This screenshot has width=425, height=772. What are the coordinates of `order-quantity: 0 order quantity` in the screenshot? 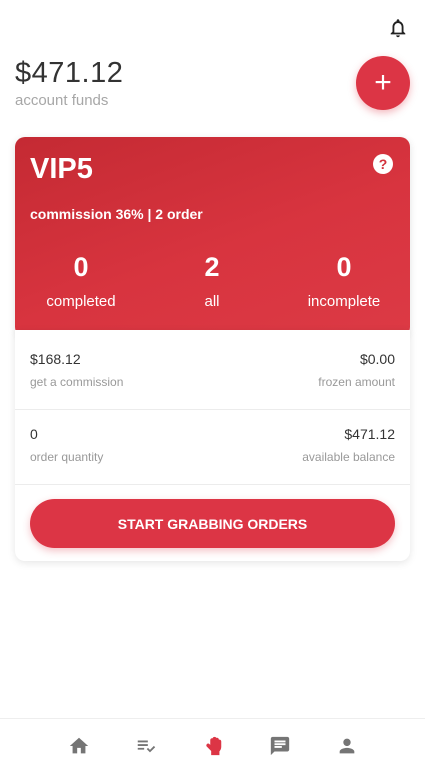 It's located at (66, 445).